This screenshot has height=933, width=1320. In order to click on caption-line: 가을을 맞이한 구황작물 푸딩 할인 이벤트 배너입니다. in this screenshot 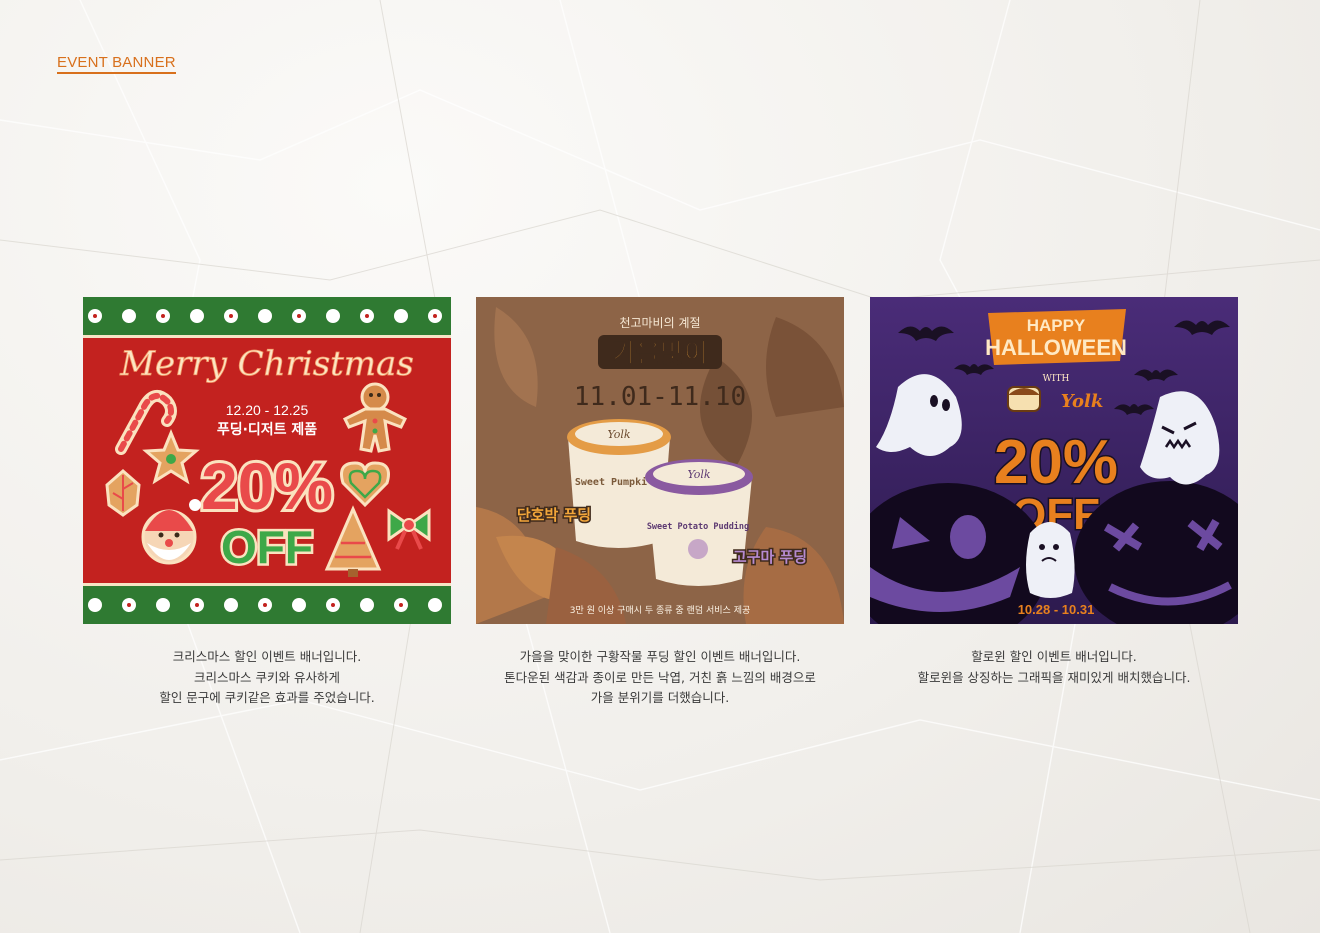, I will do `click(660, 656)`.